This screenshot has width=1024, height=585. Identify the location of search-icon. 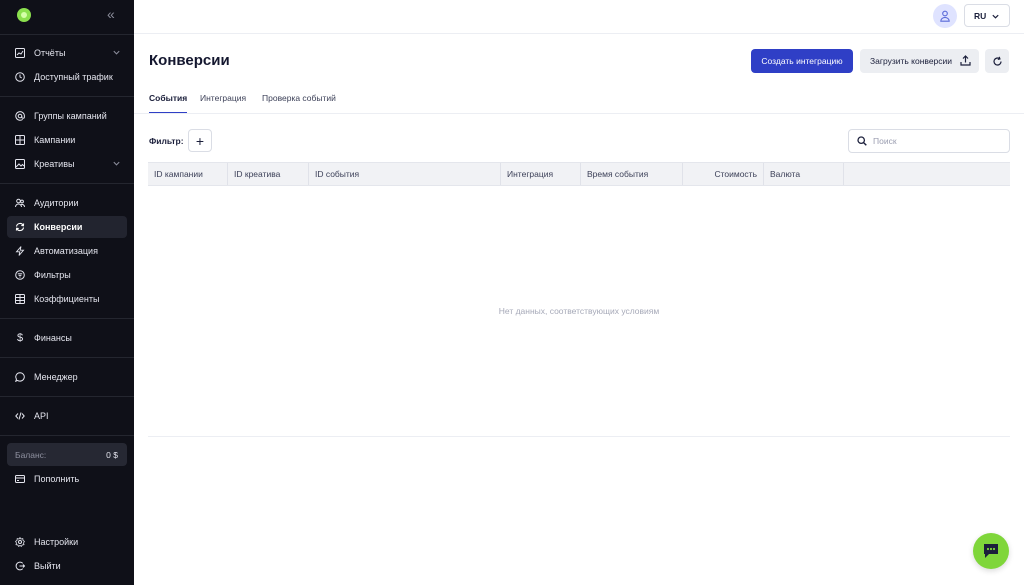
(862, 141).